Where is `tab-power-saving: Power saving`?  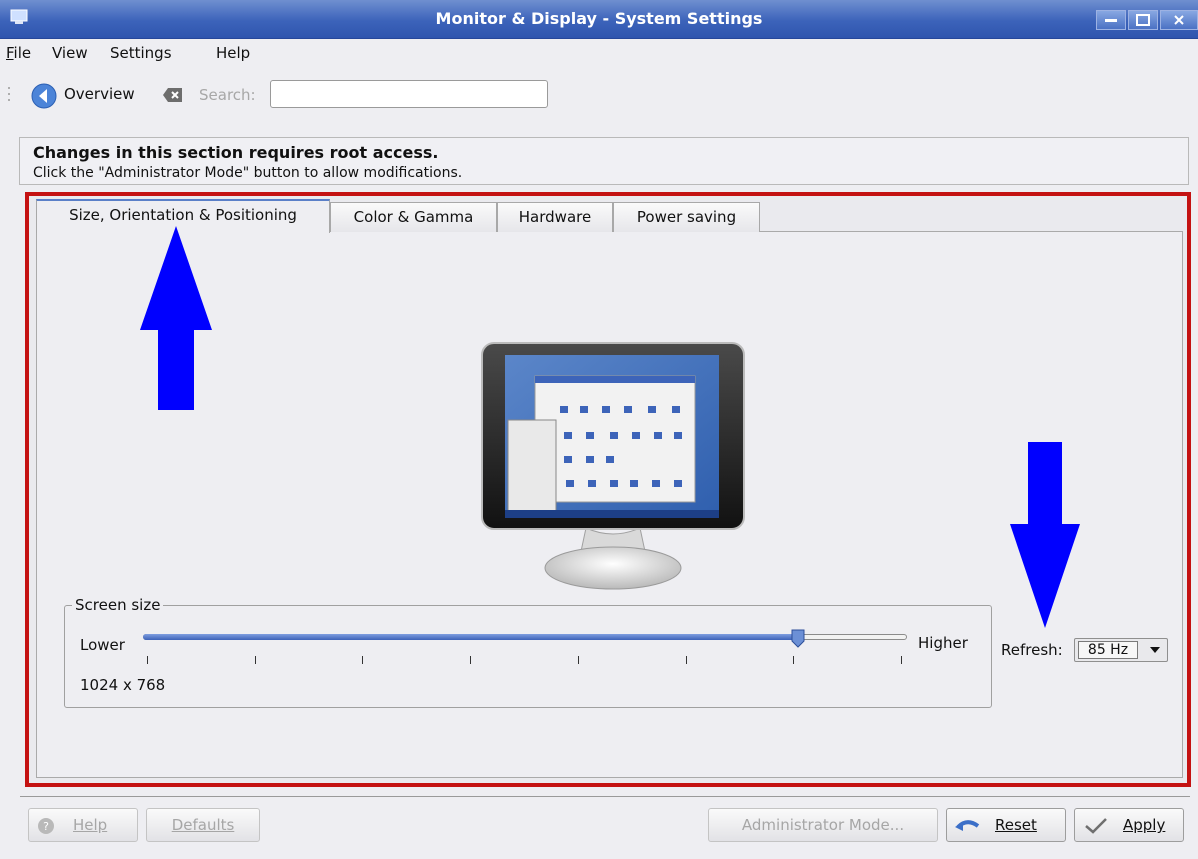 tab-power-saving: Power saving is located at coordinates (686, 217).